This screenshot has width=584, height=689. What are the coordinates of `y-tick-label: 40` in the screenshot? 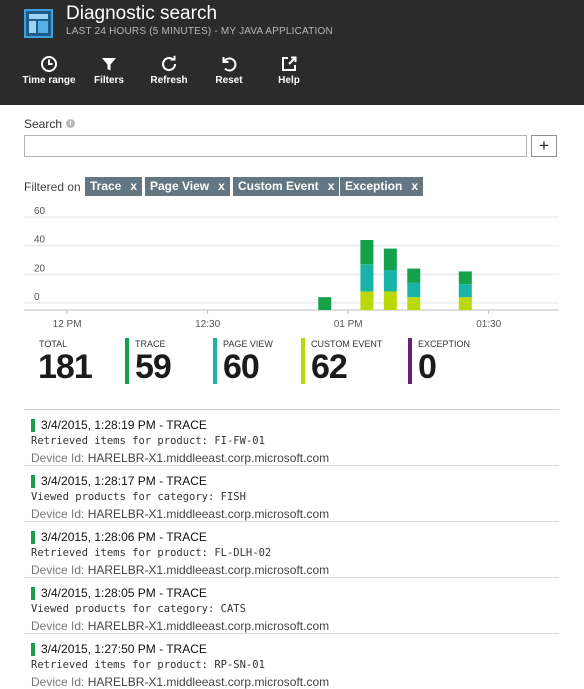 It's located at (40, 240).